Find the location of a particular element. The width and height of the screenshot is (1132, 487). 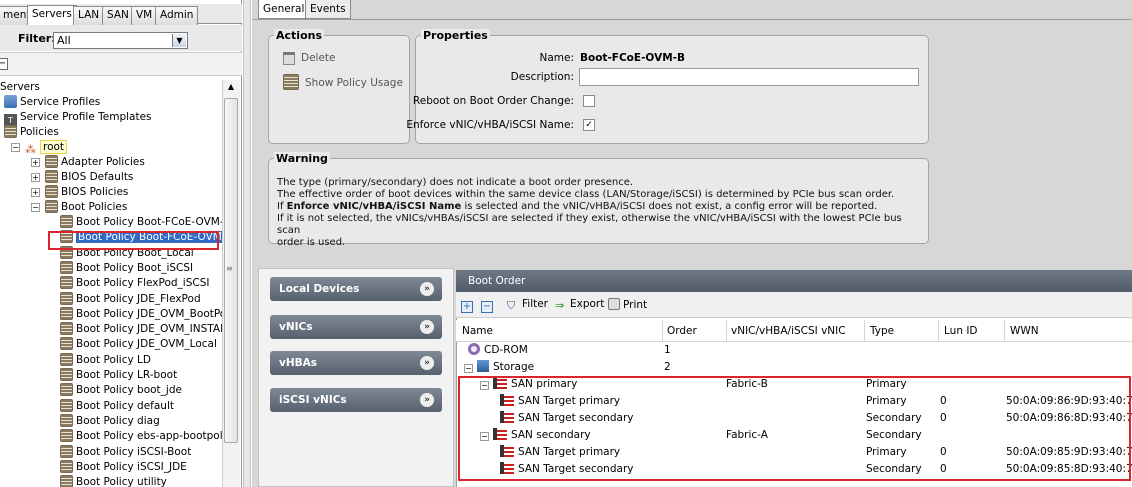

collapse-root-toggle: − is located at coordinates (15, 147).